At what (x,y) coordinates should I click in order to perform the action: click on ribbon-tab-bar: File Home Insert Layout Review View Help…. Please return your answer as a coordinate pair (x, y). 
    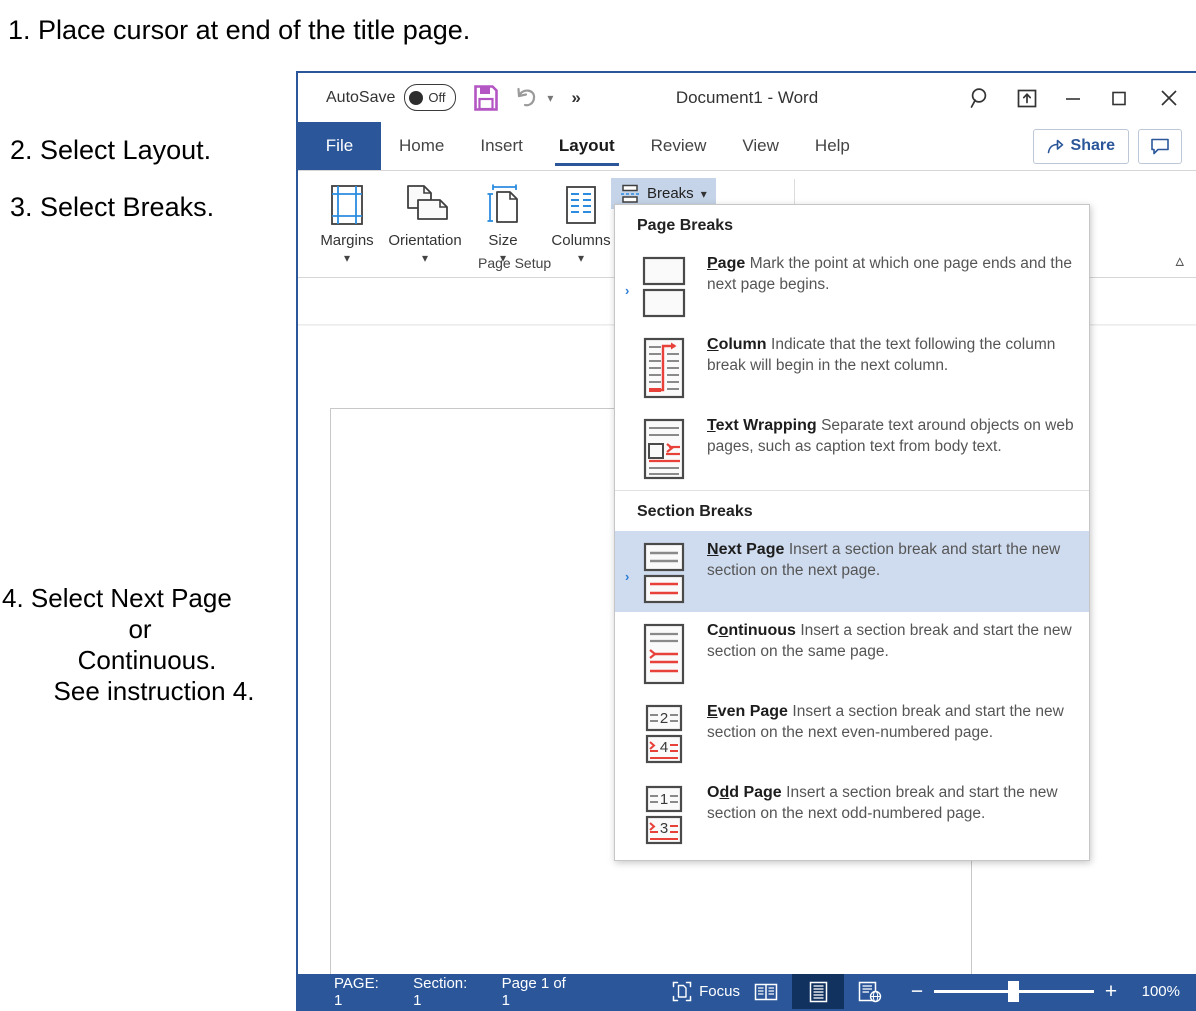
    Looking at the image, I should click on (747, 146).